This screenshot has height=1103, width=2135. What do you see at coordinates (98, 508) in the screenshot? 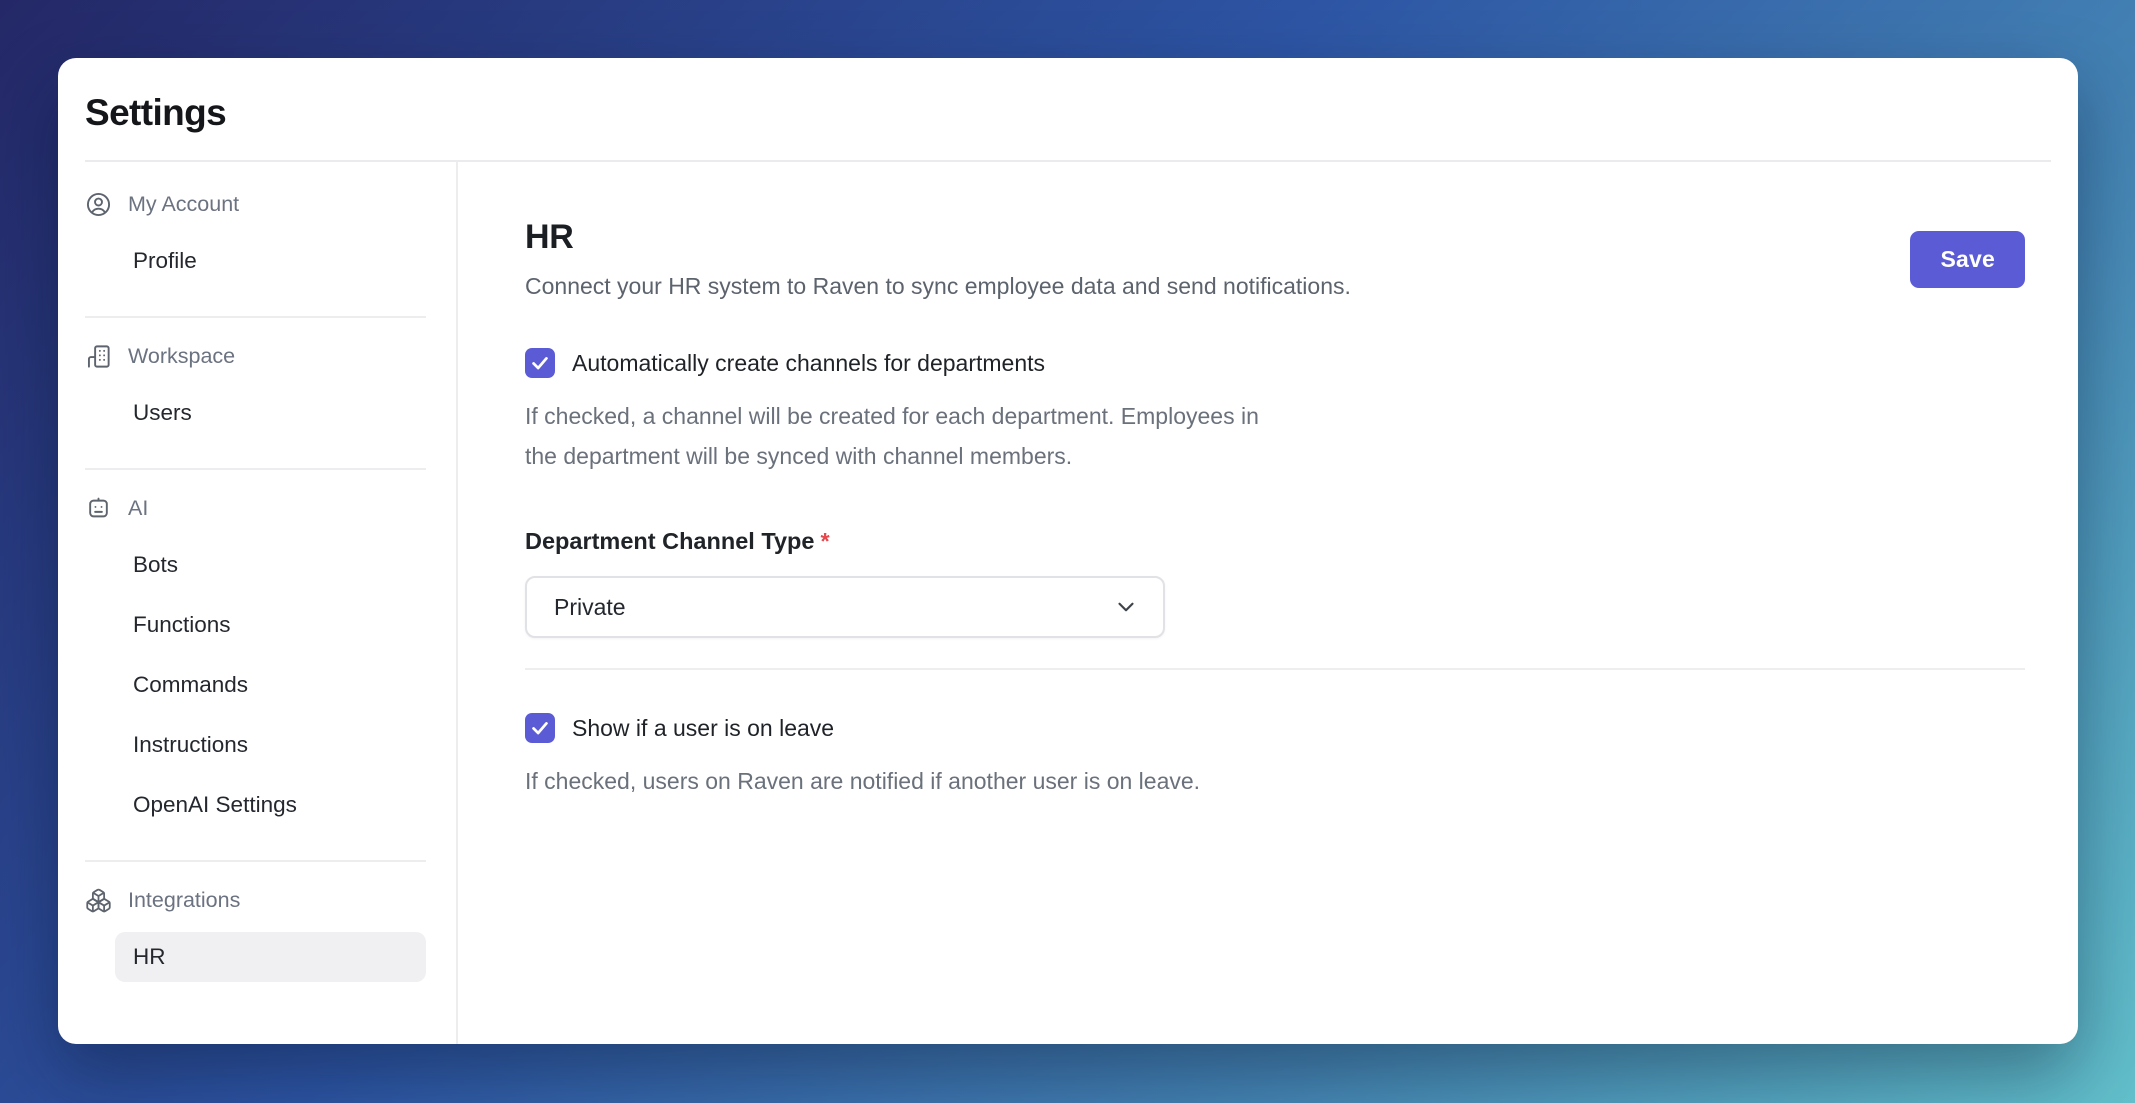
I see `bot-icon` at bounding box center [98, 508].